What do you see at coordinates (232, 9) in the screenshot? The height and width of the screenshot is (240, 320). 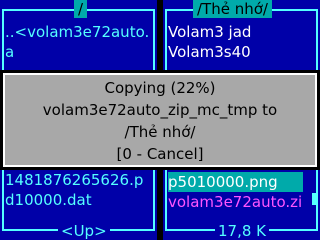 I see `right-panel-title: /Thẻ nhớ/` at bounding box center [232, 9].